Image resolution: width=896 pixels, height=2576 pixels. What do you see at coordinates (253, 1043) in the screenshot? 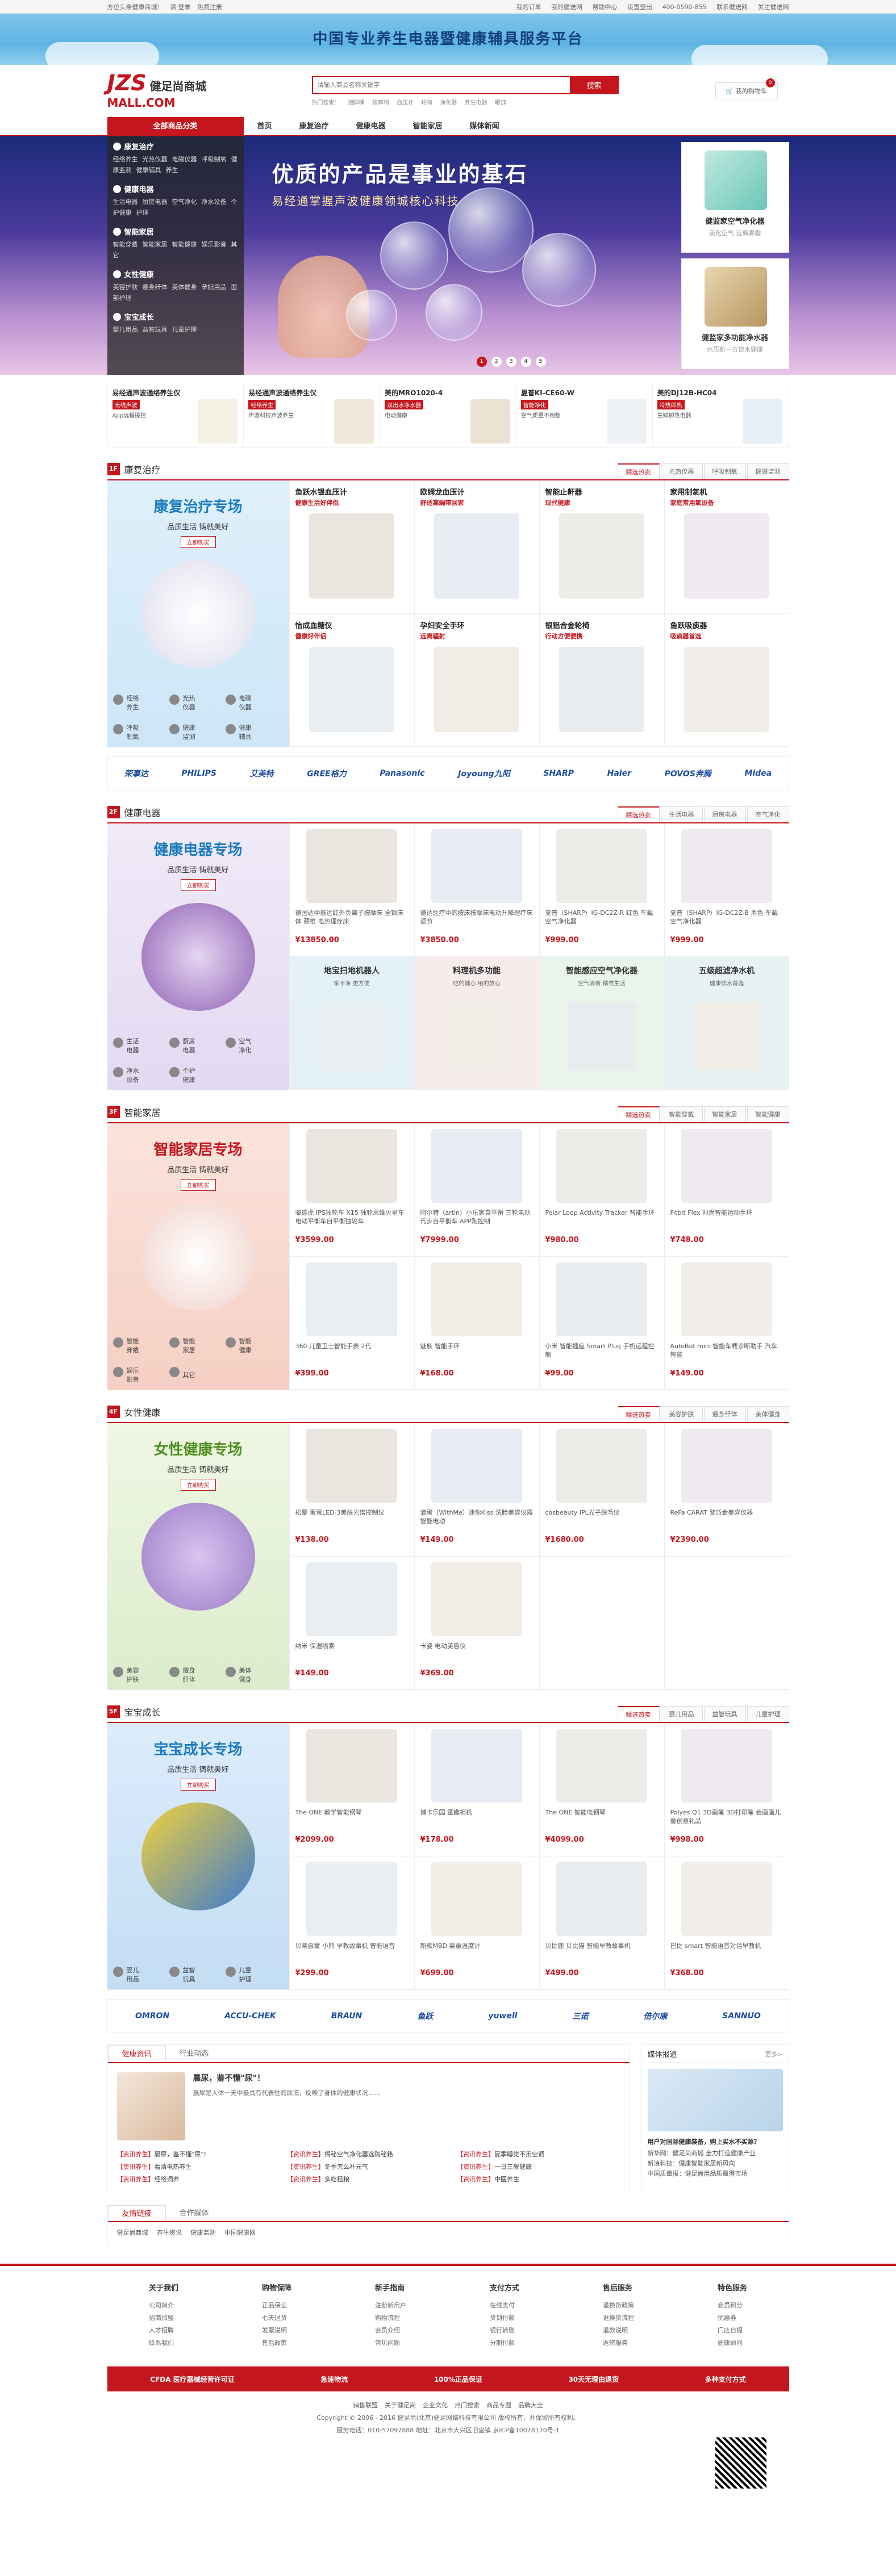
I see `section-quick-link: 空气净化` at bounding box center [253, 1043].